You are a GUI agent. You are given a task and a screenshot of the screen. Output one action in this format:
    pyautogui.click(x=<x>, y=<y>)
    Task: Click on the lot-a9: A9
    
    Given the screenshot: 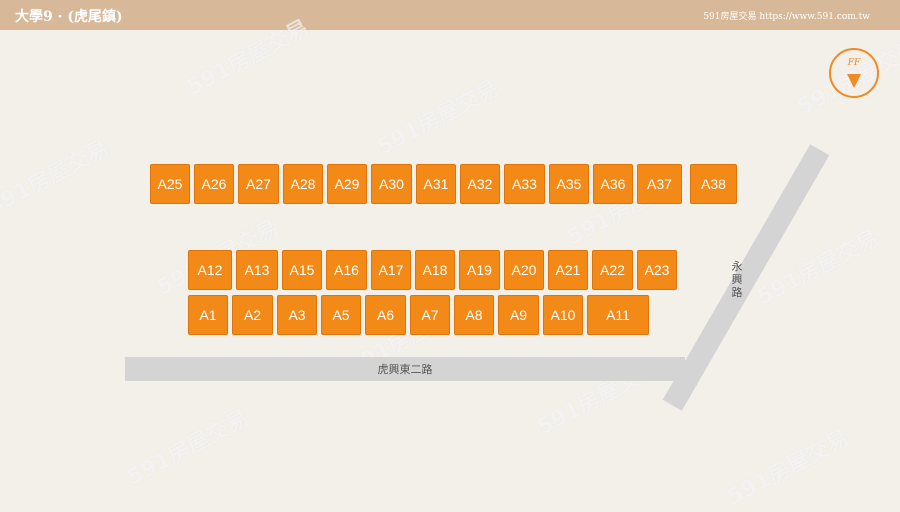 What is the action you would take?
    pyautogui.click(x=518, y=315)
    